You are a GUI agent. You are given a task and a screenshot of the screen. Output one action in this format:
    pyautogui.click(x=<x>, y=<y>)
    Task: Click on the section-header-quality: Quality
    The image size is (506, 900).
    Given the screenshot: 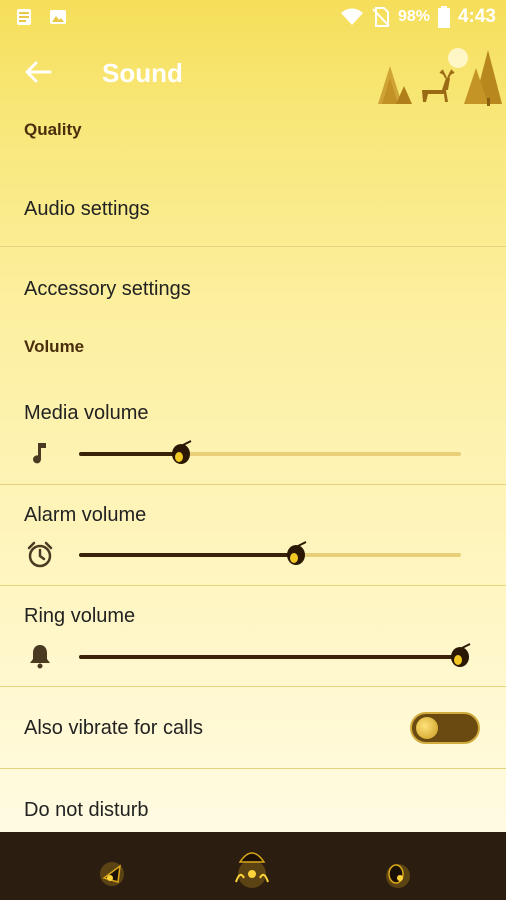 What is the action you would take?
    pyautogui.click(x=53, y=129)
    